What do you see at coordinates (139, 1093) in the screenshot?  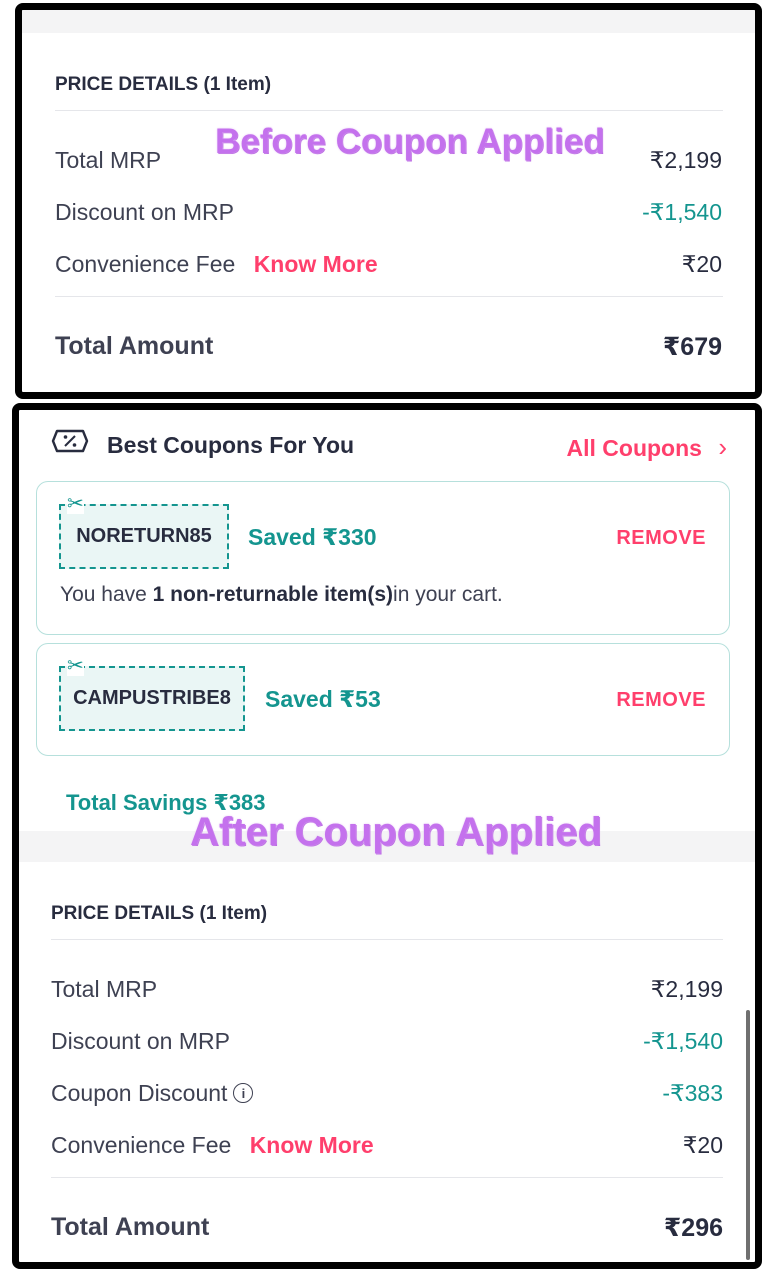 I see `coupon-discount-label: Coupon Discount` at bounding box center [139, 1093].